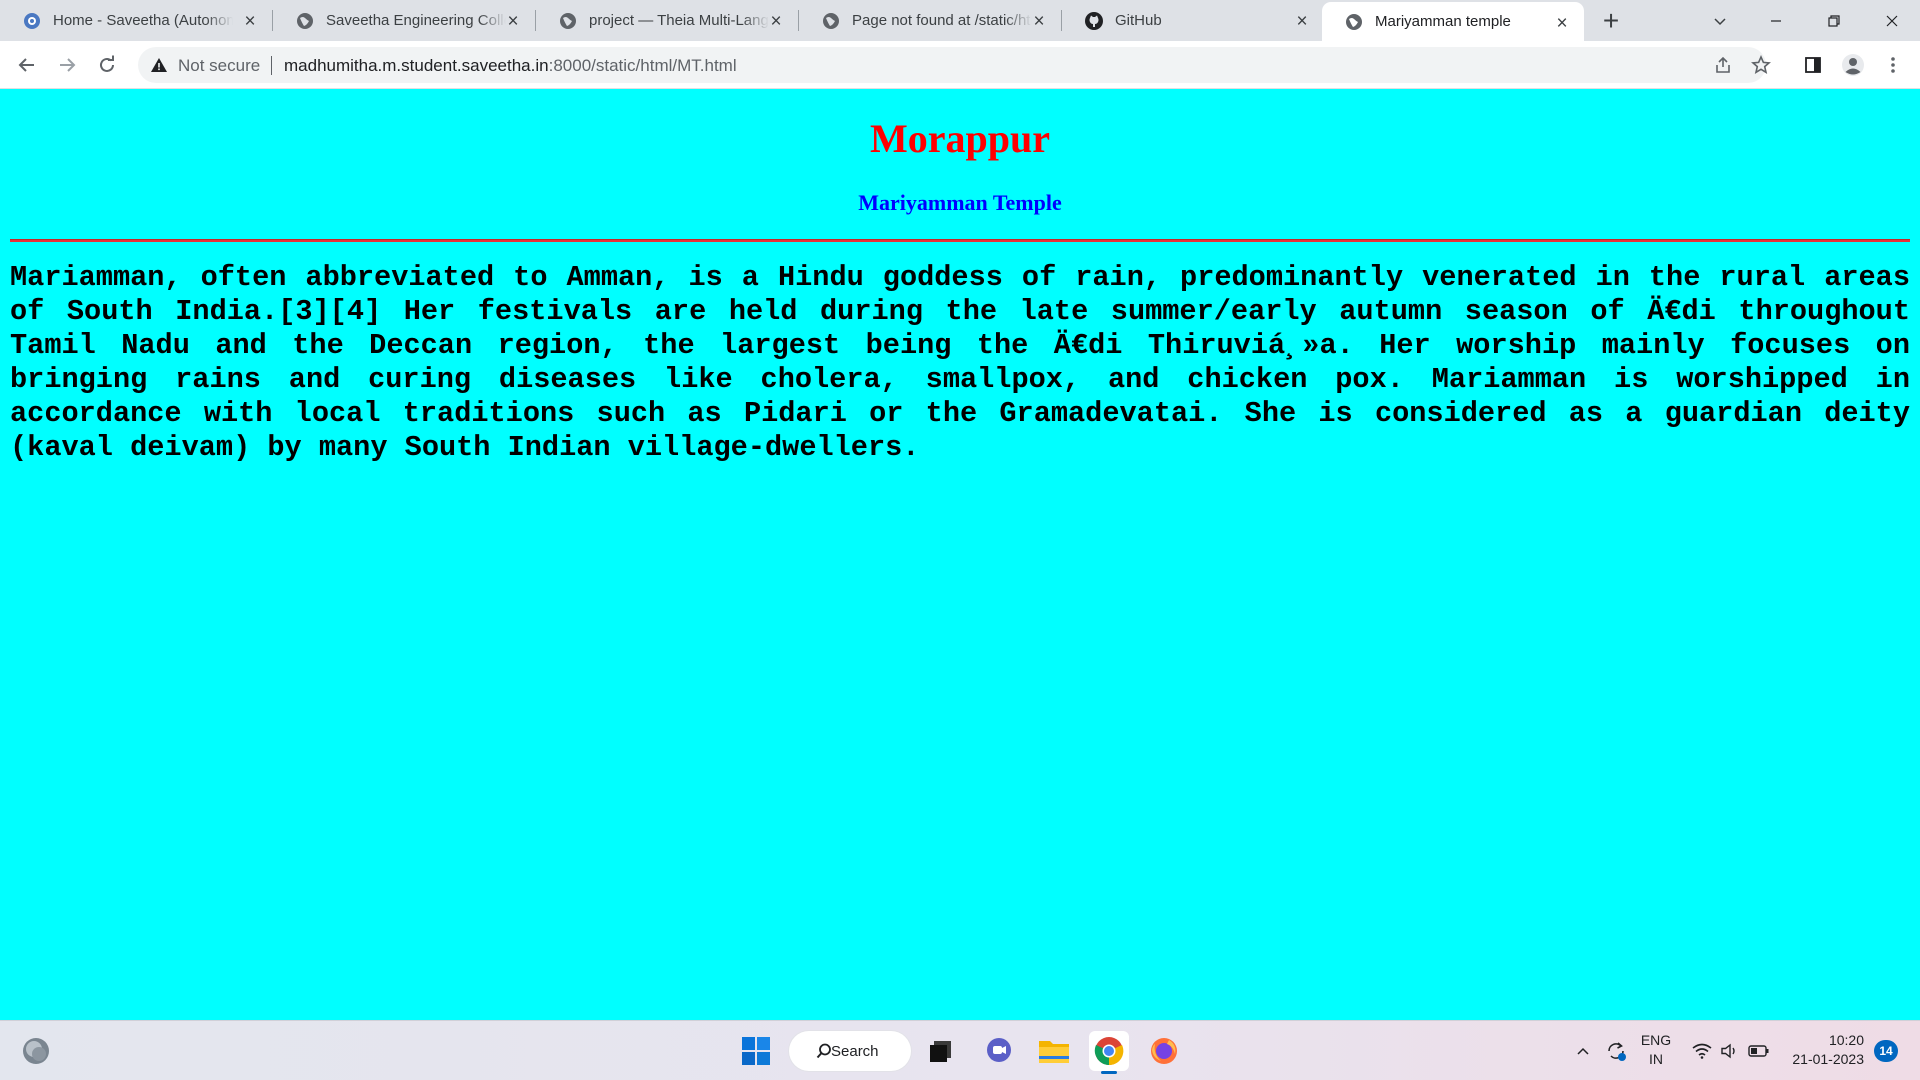  What do you see at coordinates (219, 66) in the screenshot?
I see `security-status-label: Not secure` at bounding box center [219, 66].